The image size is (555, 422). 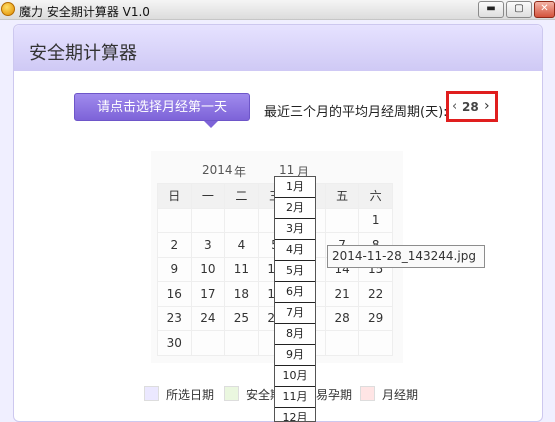 What do you see at coordinates (211, 124) in the screenshot?
I see `callout-arrow-icon` at bounding box center [211, 124].